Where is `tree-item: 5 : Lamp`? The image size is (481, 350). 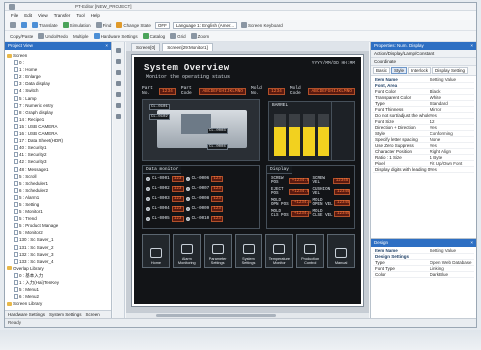
tree-item: 5 : Lamp is located at coordinates (58, 98).